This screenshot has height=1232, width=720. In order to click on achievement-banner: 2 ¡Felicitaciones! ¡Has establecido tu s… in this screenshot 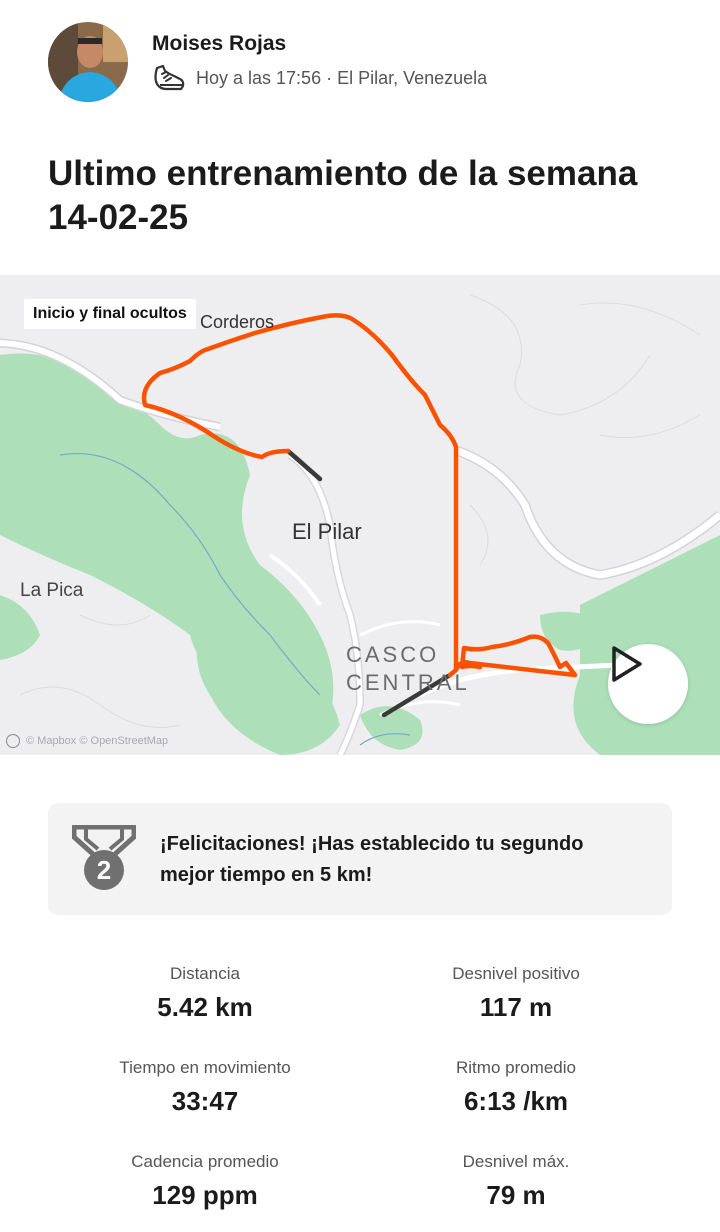, I will do `click(360, 859)`.